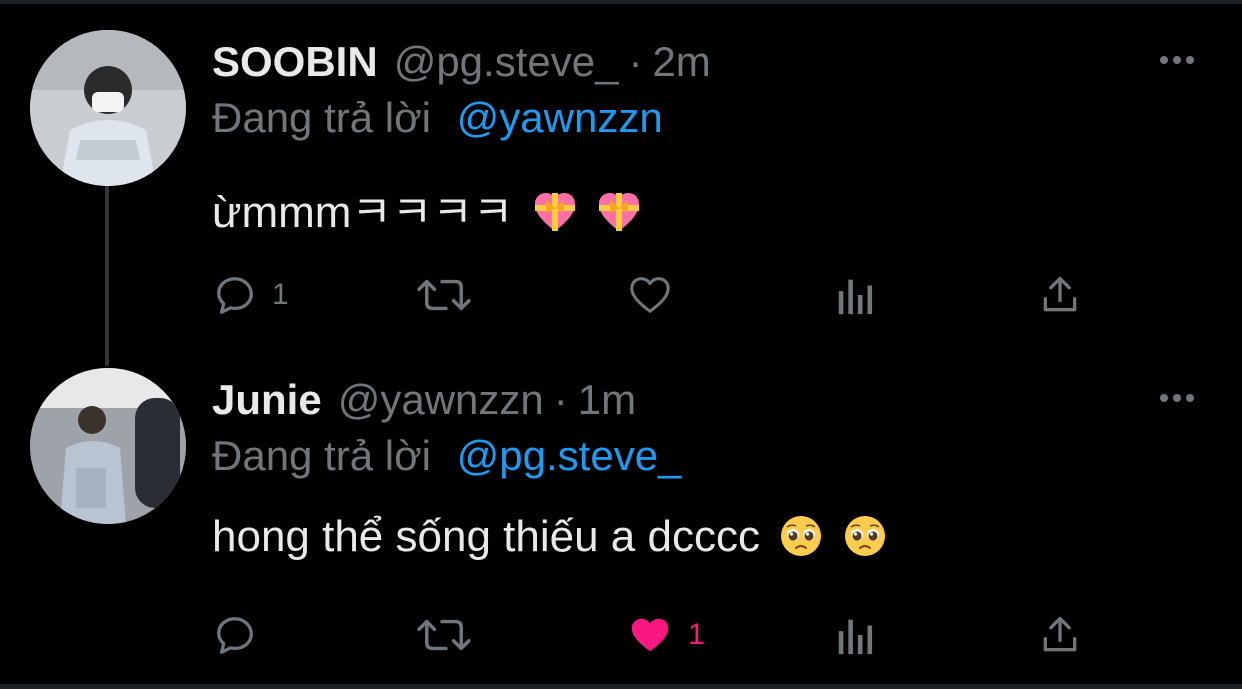 The width and height of the screenshot is (1242, 689). I want to click on bottom-divider, so click(621, 686).